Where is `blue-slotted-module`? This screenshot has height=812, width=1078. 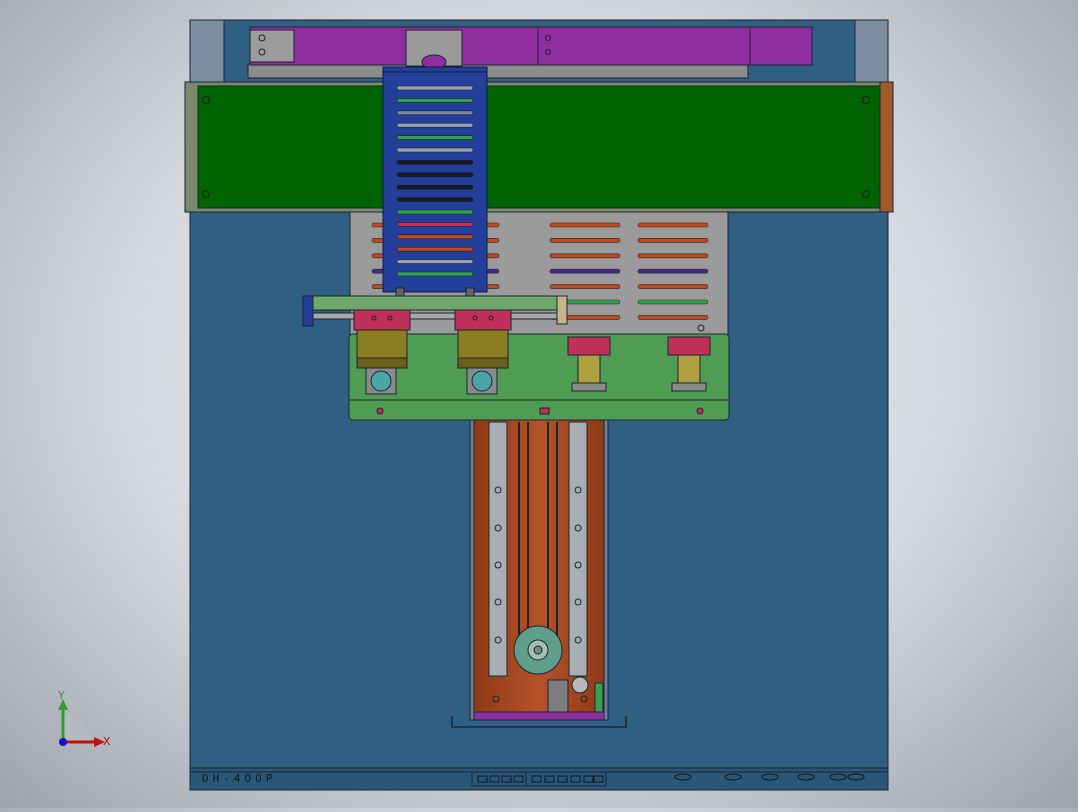 blue-slotted-module is located at coordinates (435, 181).